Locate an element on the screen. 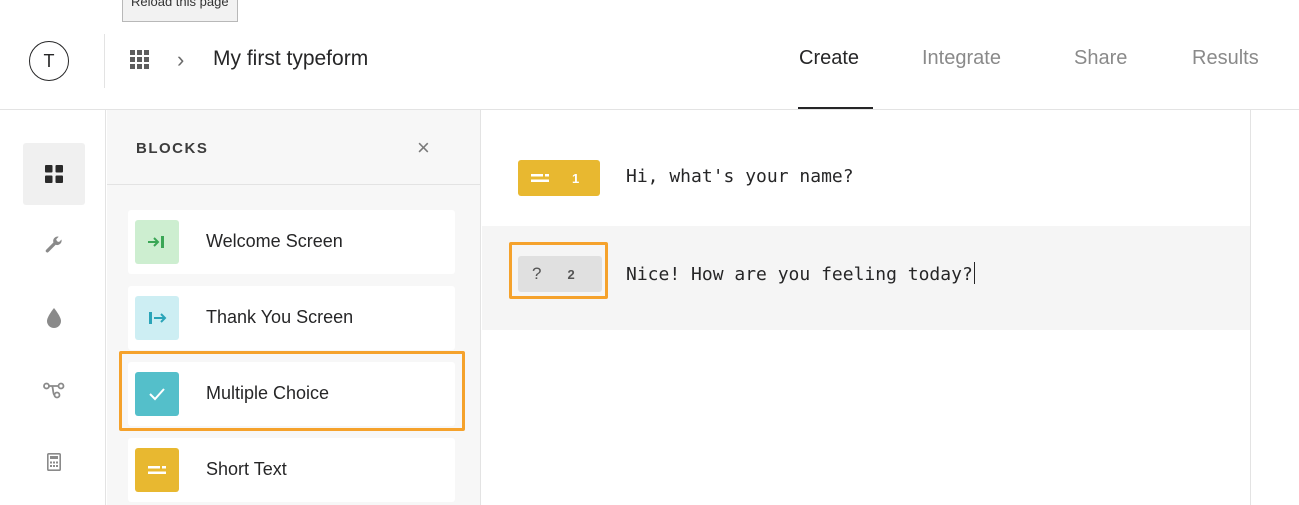  block-label: Multiple Choice is located at coordinates (268, 393).